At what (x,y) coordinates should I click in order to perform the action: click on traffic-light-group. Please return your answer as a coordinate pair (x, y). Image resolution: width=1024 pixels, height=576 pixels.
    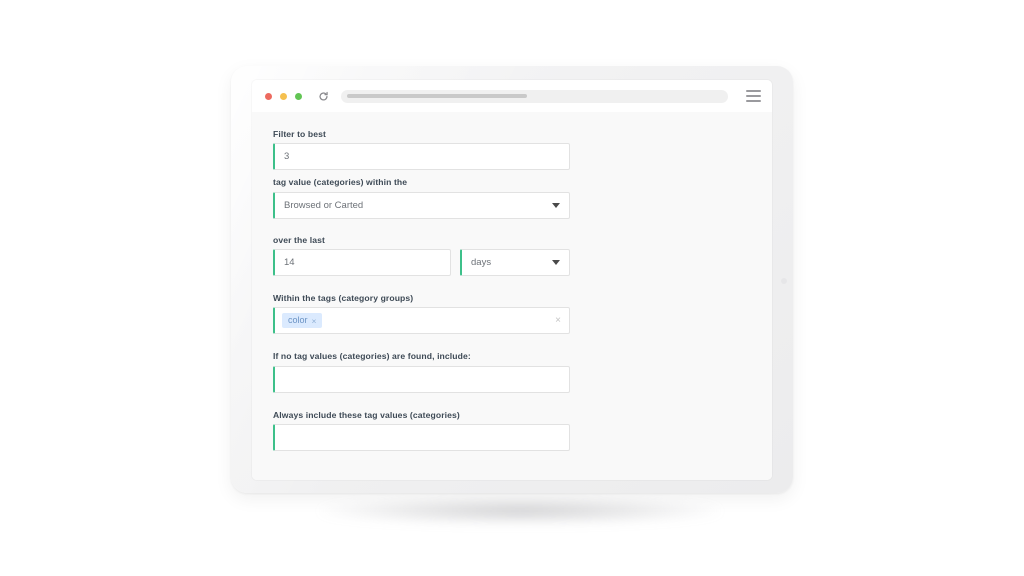
    Looking at the image, I should click on (283, 96).